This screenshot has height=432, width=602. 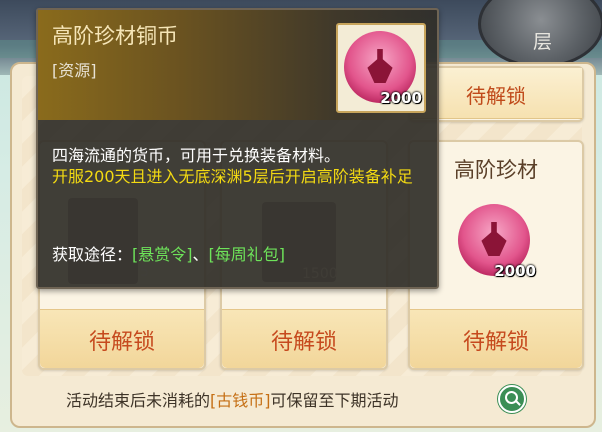 I want to click on tooltip-item-frame: 2000, so click(x=381, y=68).